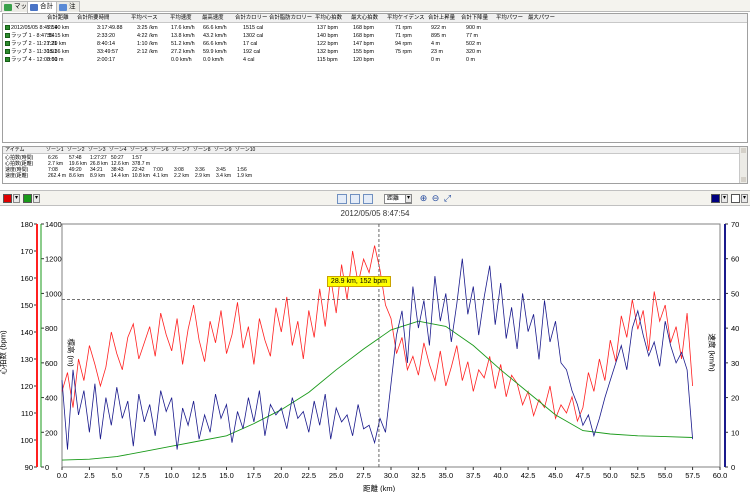 Image resolution: width=750 pixels, height=492 pixels. What do you see at coordinates (720, 475) in the screenshot?
I see `x-tick-label: 60.0` at bounding box center [720, 475].